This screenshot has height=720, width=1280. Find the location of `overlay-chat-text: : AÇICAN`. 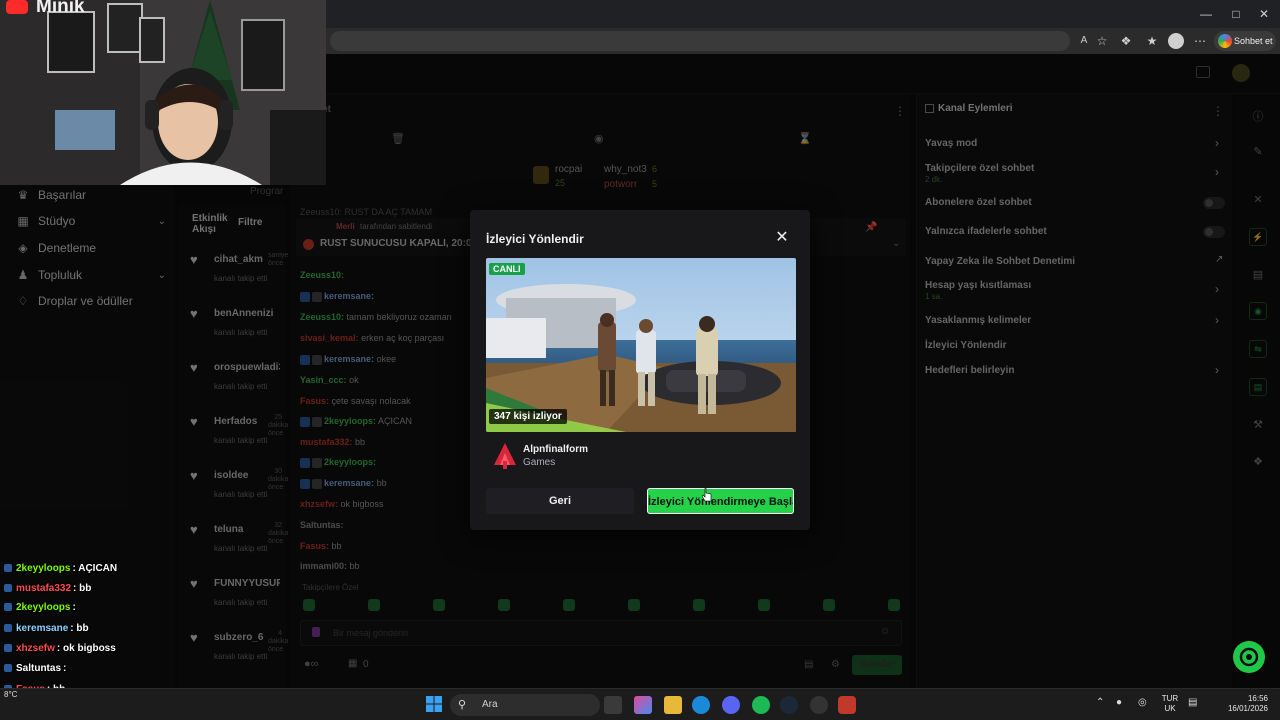

overlay-chat-text: : AÇICAN is located at coordinates (95, 568).